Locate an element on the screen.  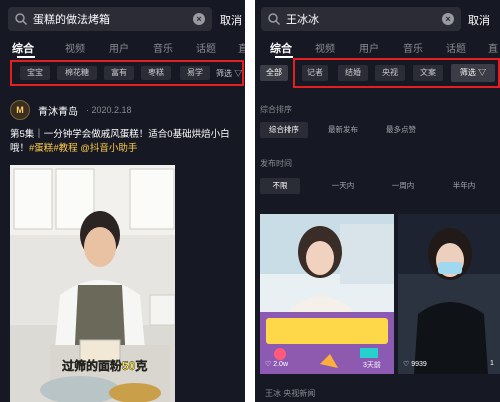
filter-chip: 易学 is located at coordinates (195, 73).